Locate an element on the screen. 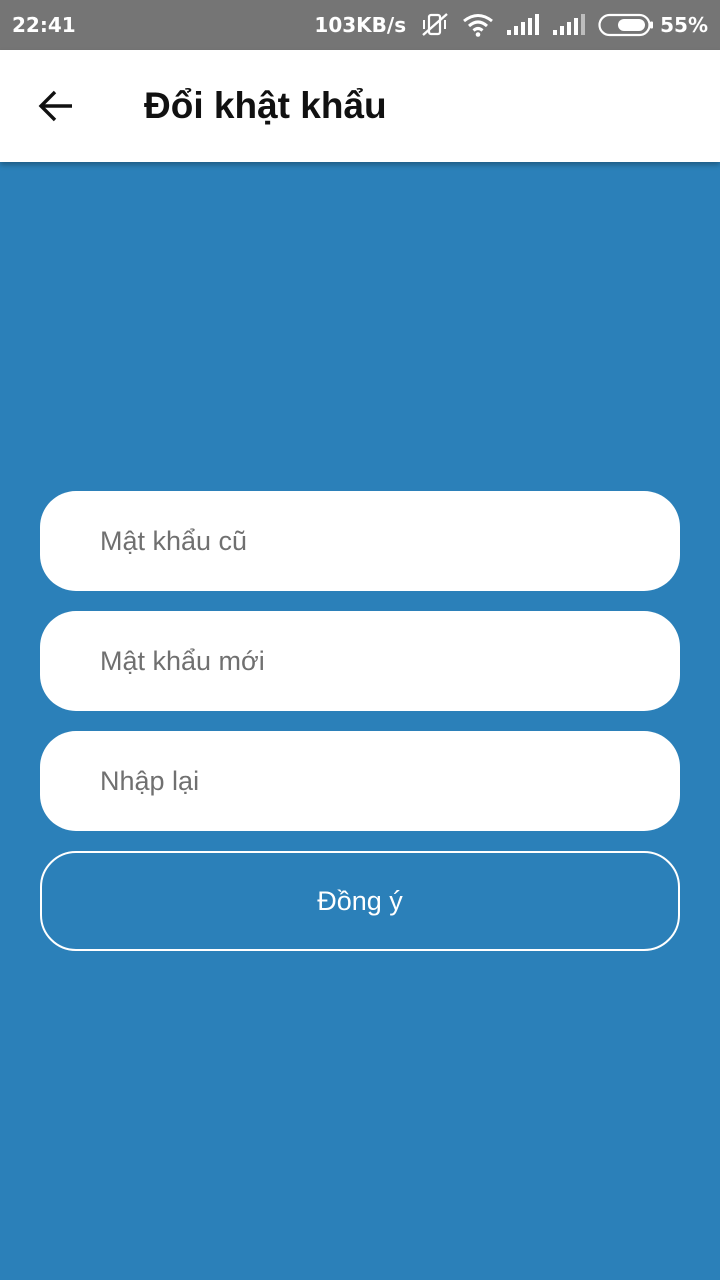 This screenshot has width=720, height=1280. status-icons: 103KB/s 55% is located at coordinates (511, 25).